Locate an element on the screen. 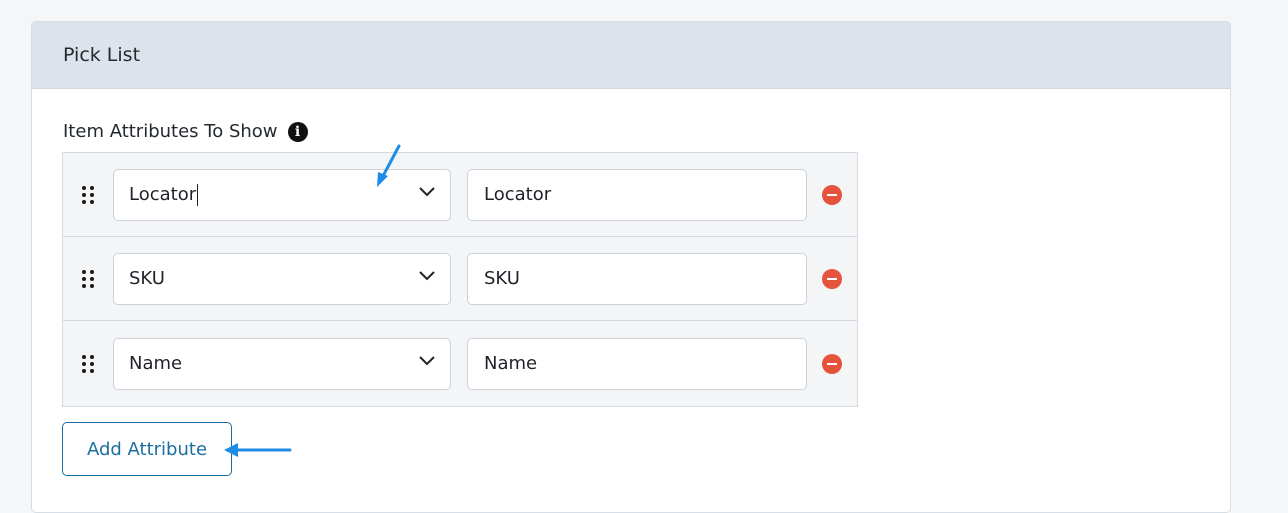  attributes-label-text: Item Attributes To Show is located at coordinates (170, 131).